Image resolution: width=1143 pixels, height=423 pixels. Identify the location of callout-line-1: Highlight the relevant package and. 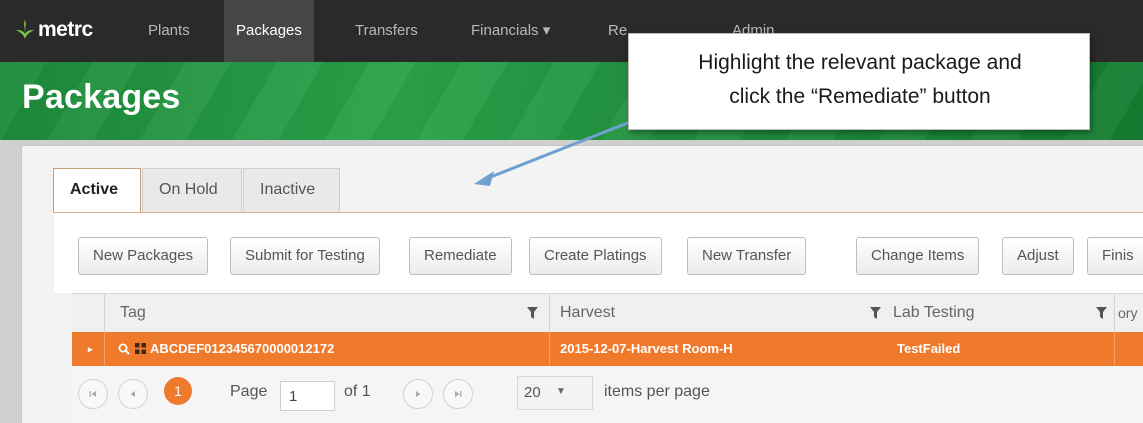
(860, 62).